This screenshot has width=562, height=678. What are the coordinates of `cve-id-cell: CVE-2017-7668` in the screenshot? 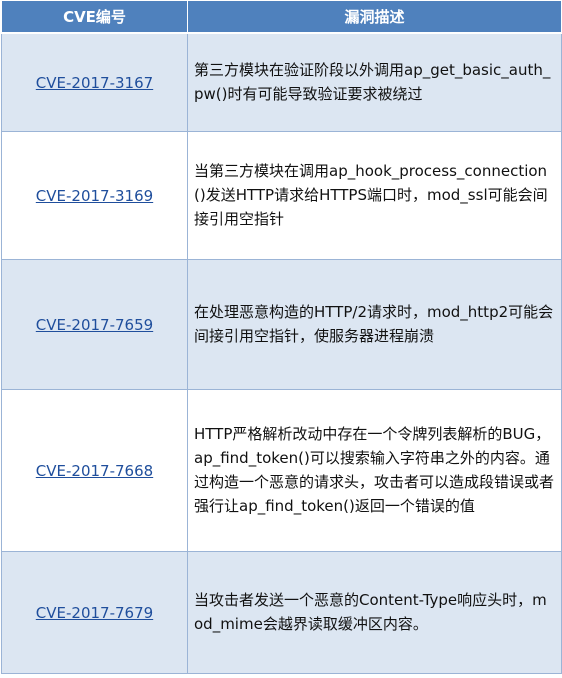 It's located at (94, 470).